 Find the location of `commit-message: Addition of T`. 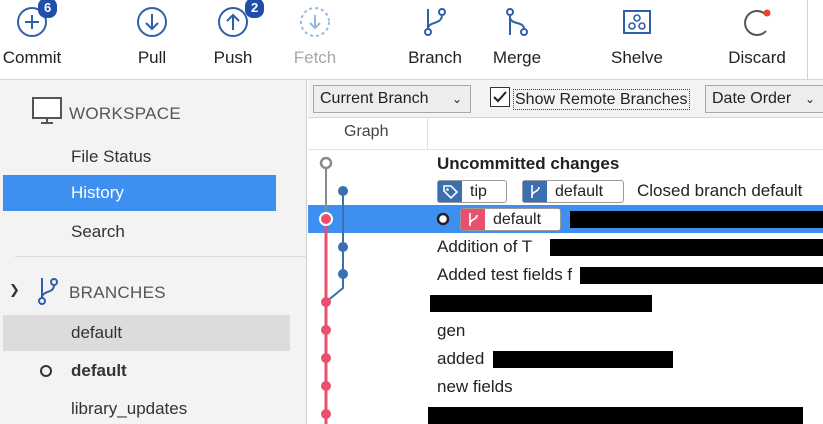

commit-message: Addition of T is located at coordinates (485, 246).